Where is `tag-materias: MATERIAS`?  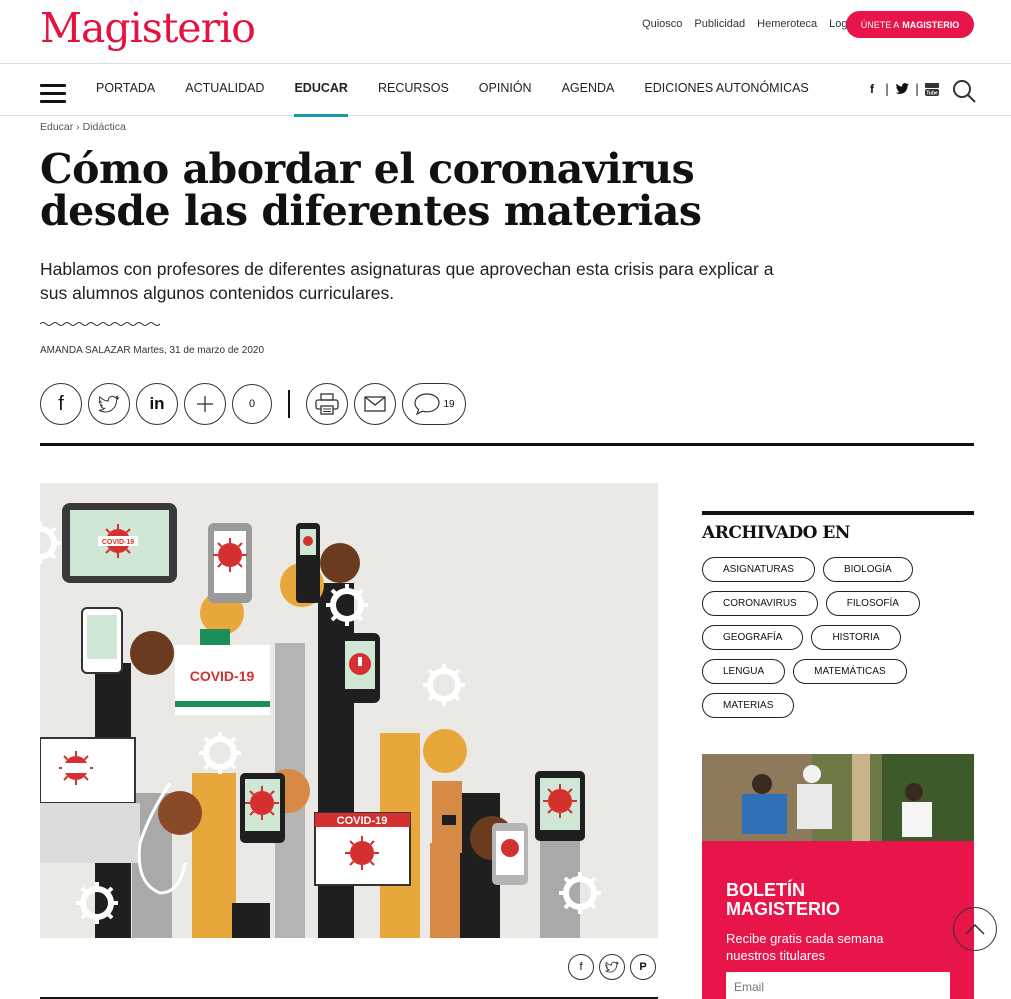
tag-materias: MATERIAS is located at coordinates (748, 705).